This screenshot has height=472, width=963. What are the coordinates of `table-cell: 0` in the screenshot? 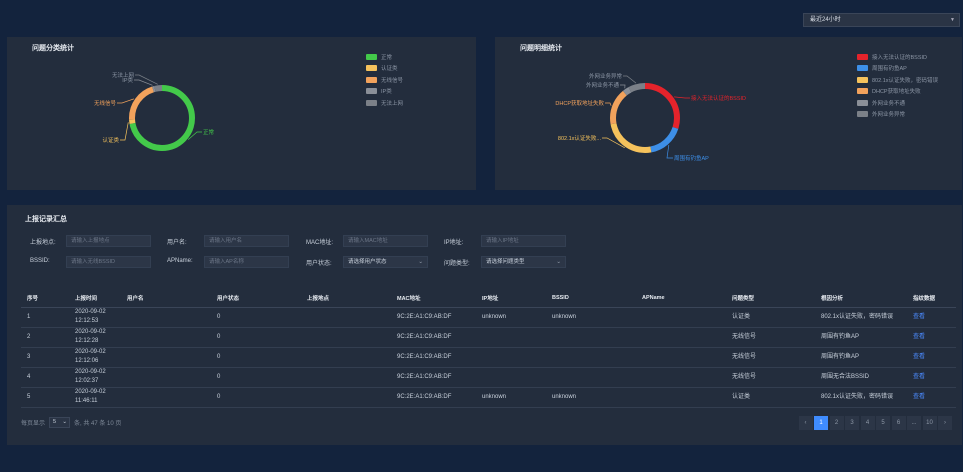 It's located at (256, 317).